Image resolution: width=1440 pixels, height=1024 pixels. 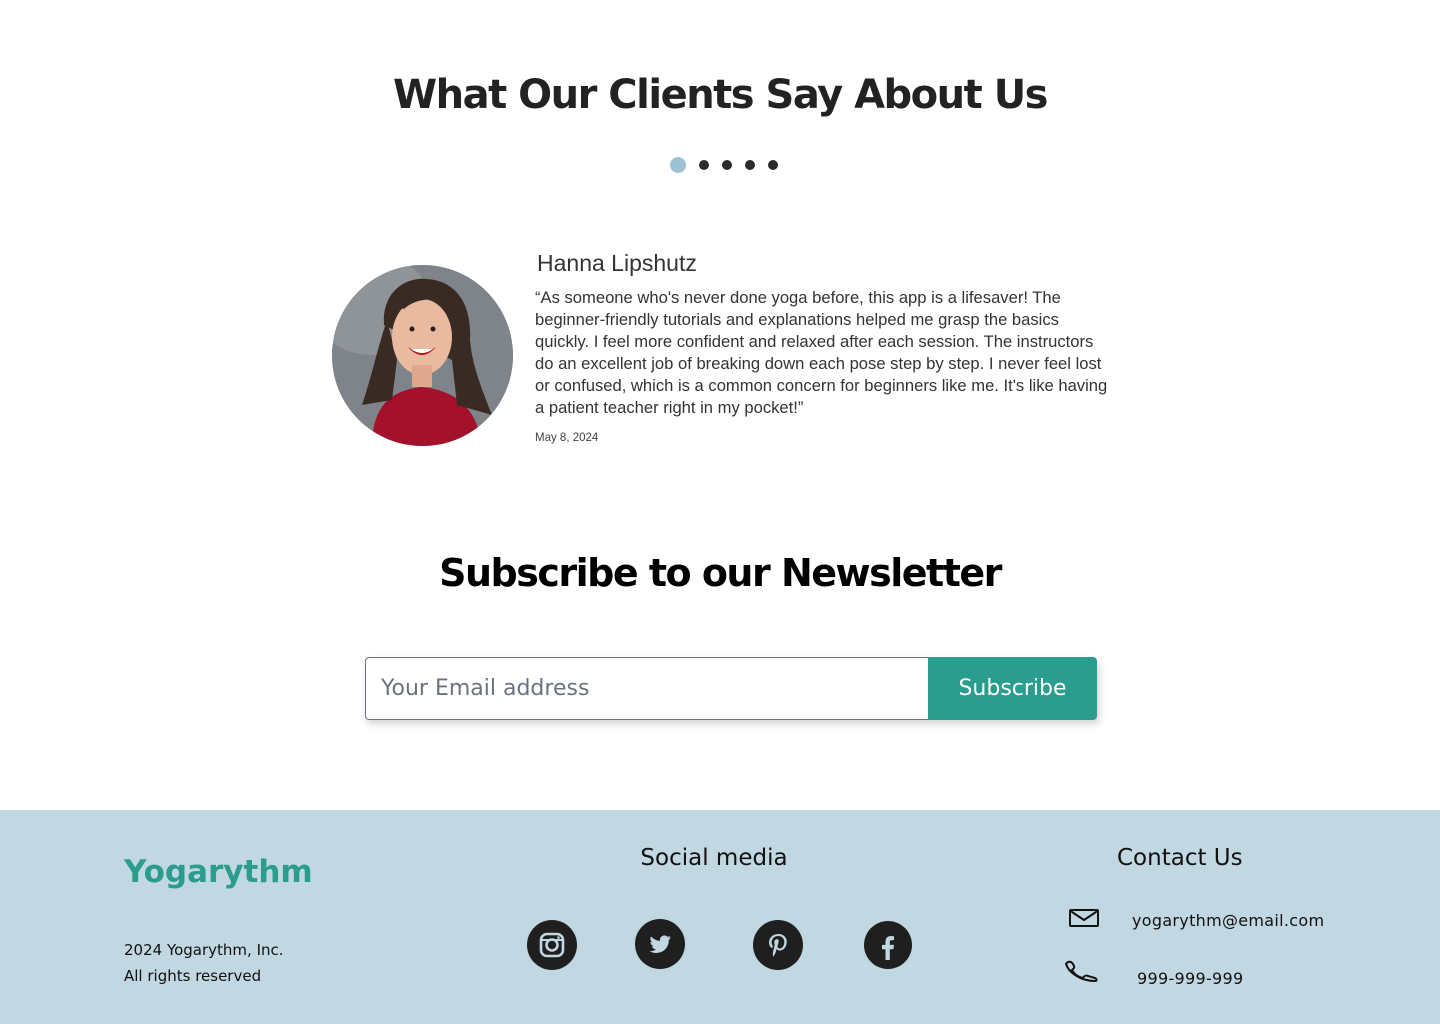 I want to click on instagram-icon, so click(x=552, y=945).